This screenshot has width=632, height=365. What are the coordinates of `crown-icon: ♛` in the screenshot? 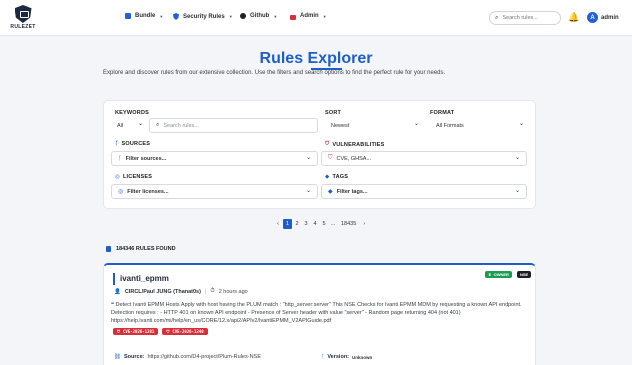 It's located at (490, 274).